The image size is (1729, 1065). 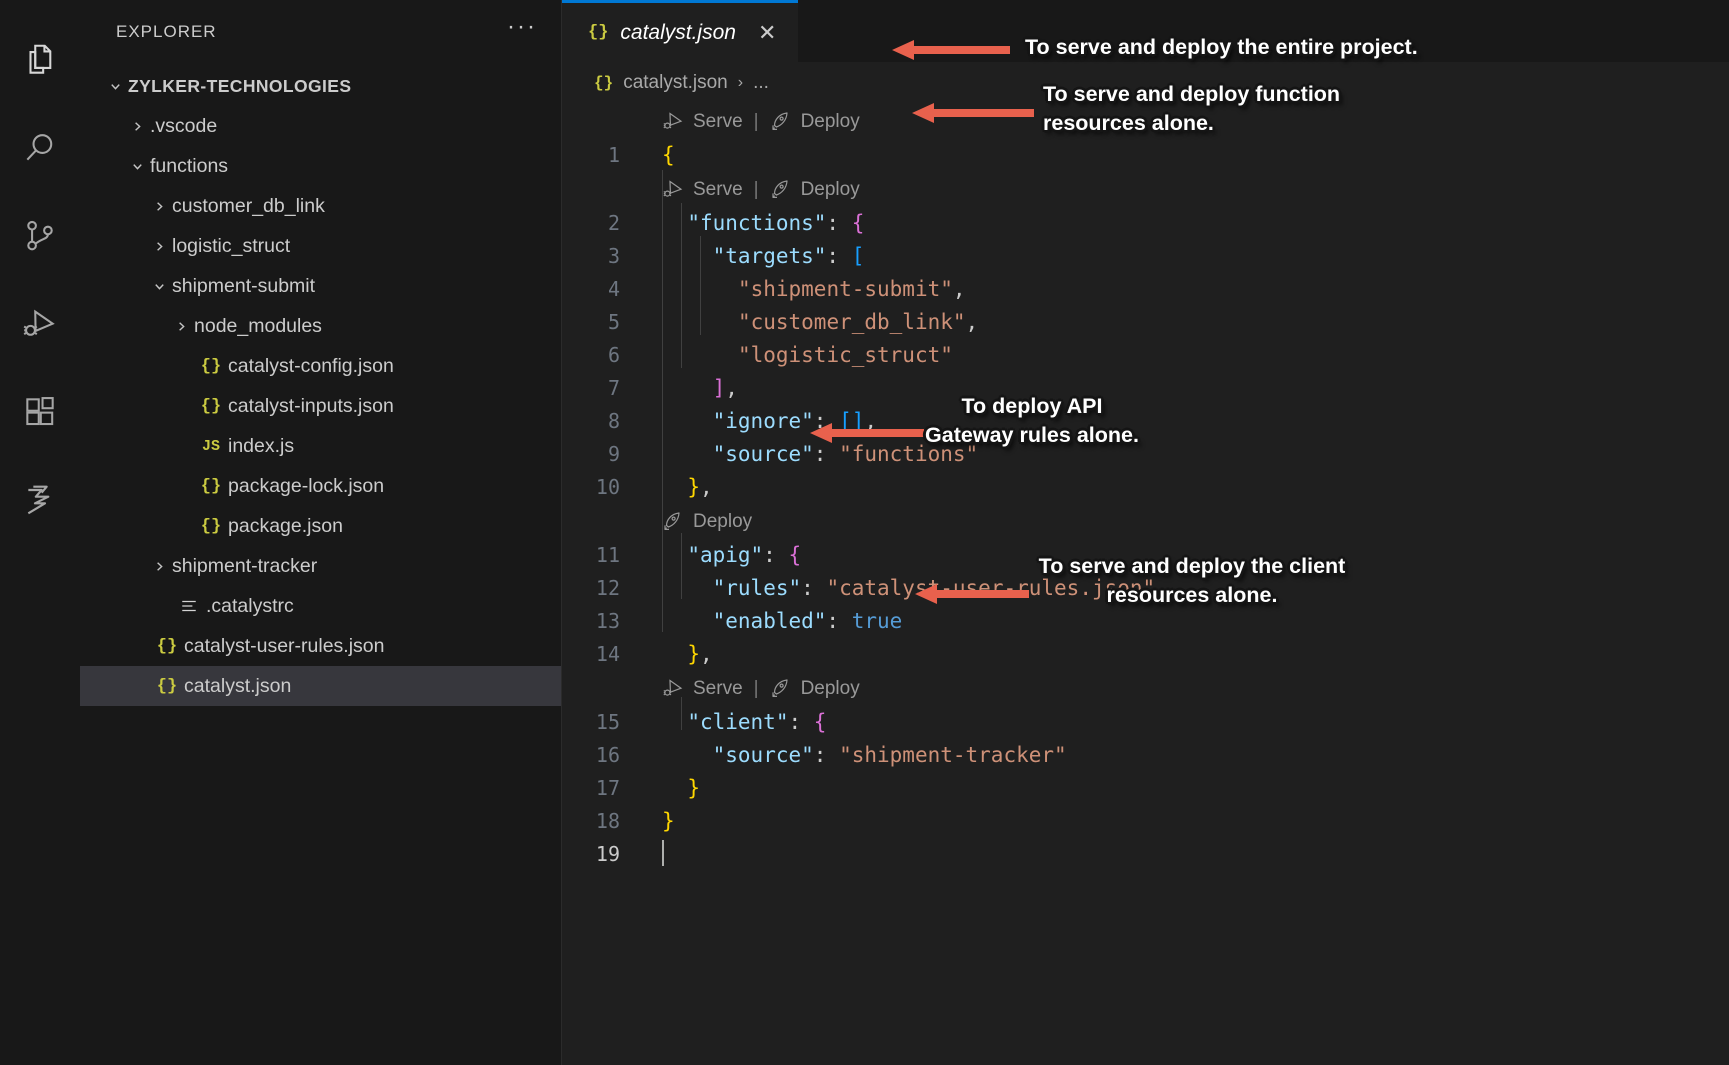 I want to click on chevron-right-icon: ›, so click(x=740, y=82).